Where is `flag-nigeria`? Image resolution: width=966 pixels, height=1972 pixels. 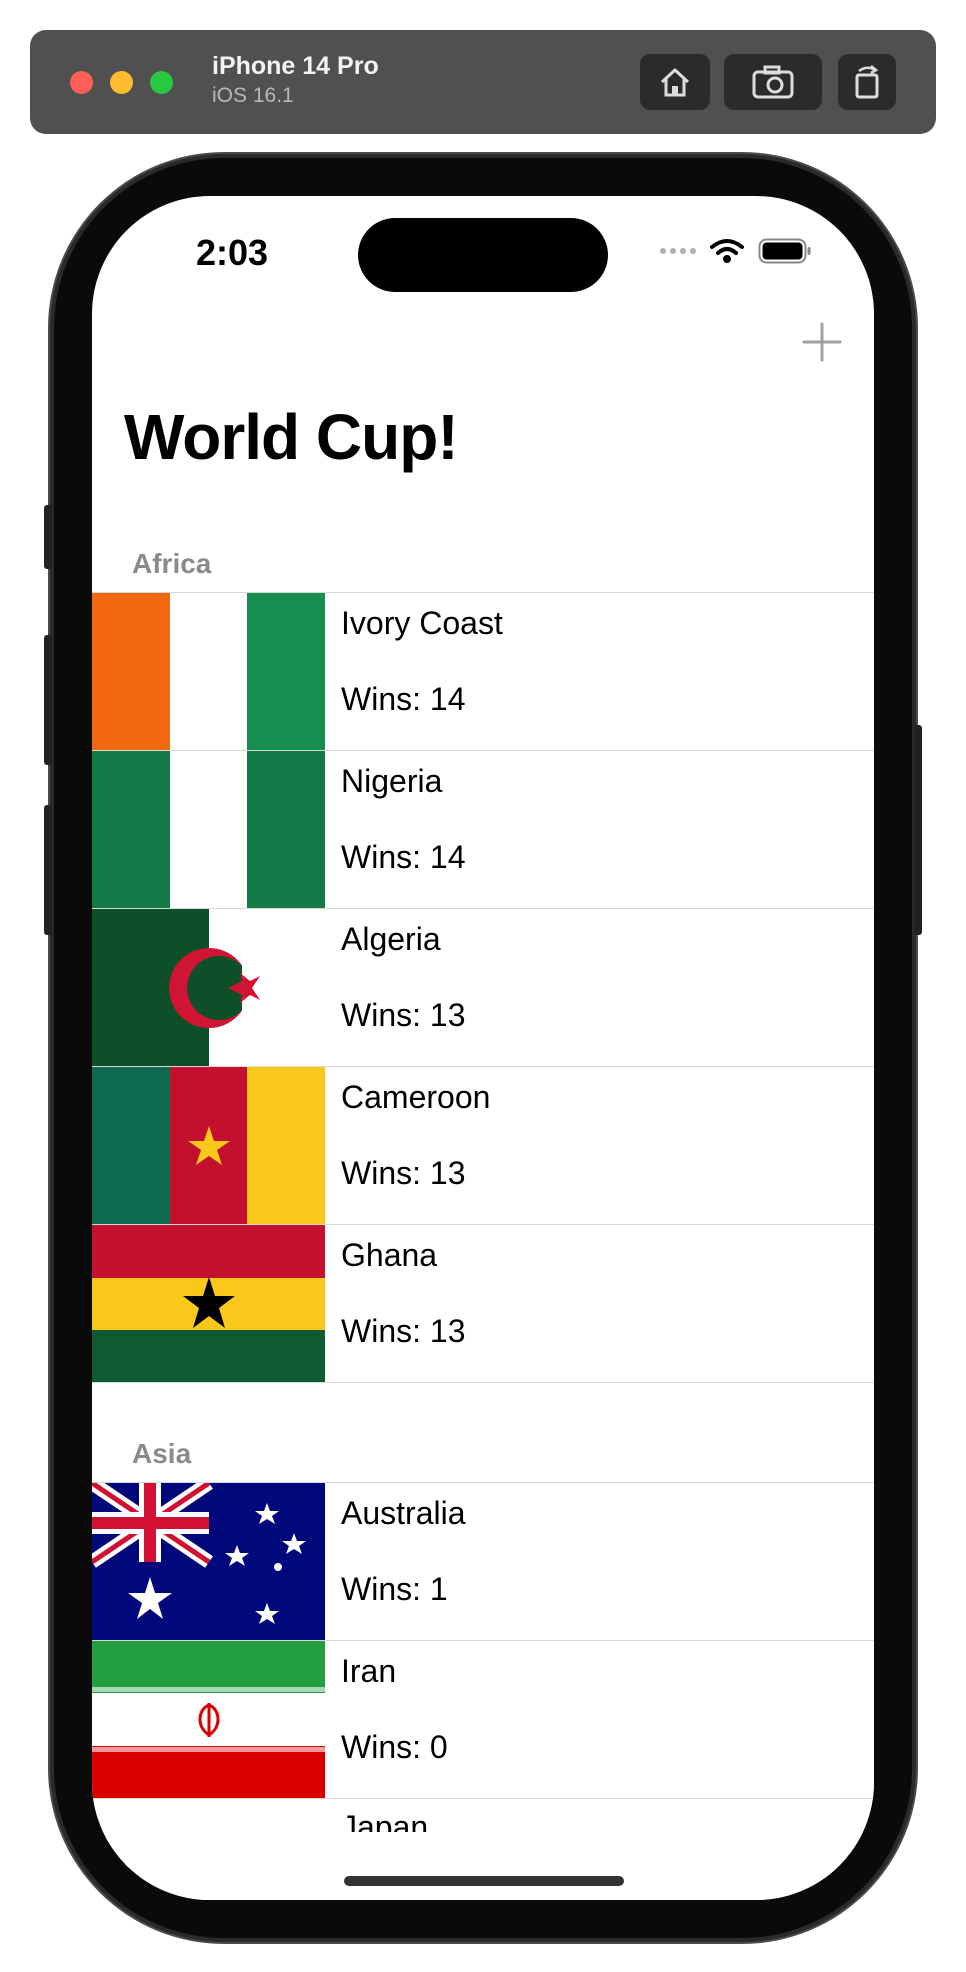
flag-nigeria is located at coordinates (208, 829).